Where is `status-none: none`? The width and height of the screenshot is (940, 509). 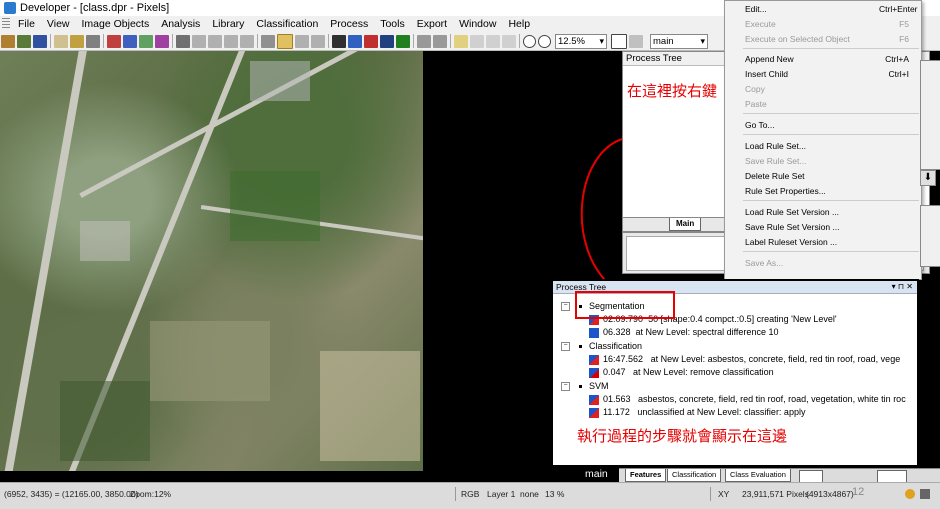
status-none: none is located at coordinates (529, 494).